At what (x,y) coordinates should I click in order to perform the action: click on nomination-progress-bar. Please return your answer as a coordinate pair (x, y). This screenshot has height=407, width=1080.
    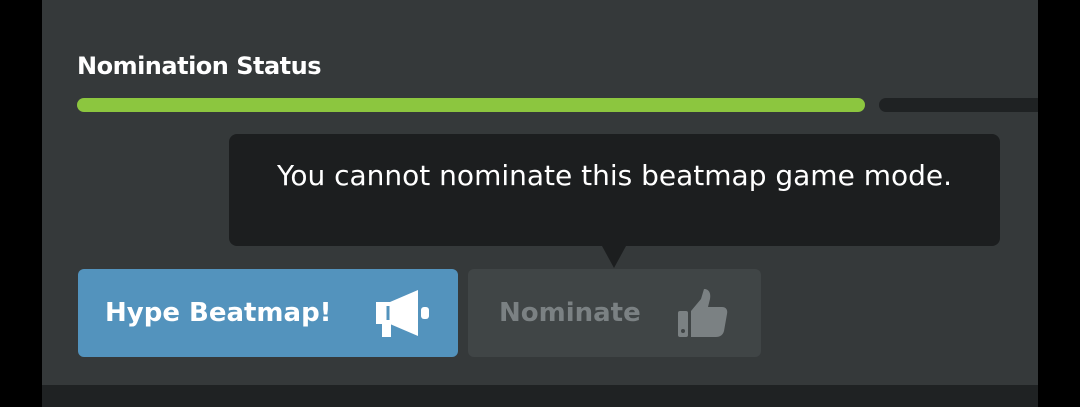
    Looking at the image, I should click on (557, 105).